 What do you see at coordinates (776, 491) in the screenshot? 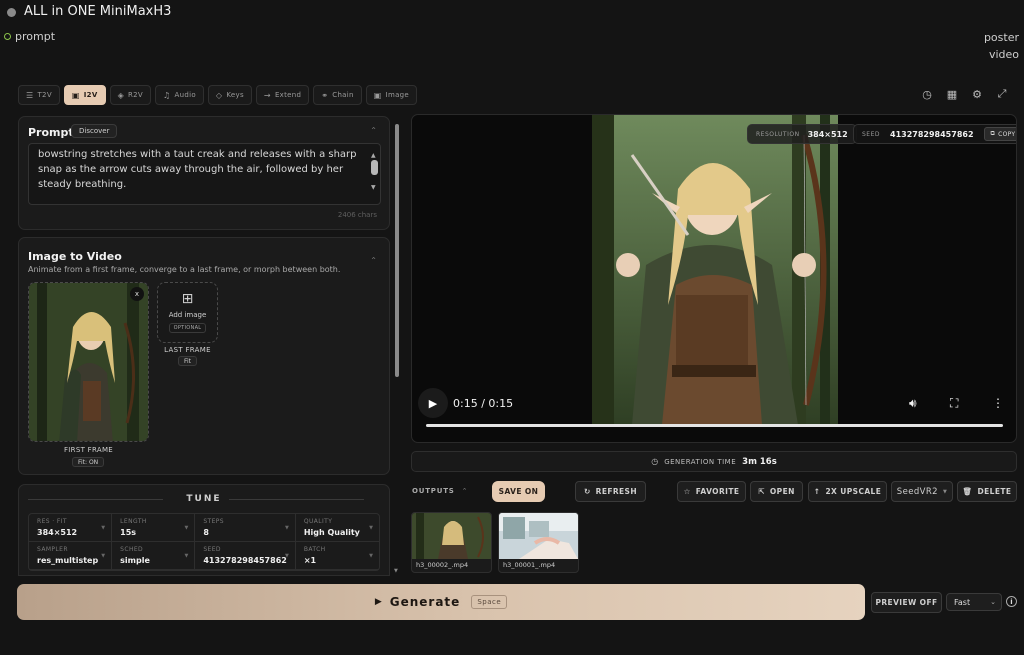
I see `open-button: ⇱ OPEN` at bounding box center [776, 491].